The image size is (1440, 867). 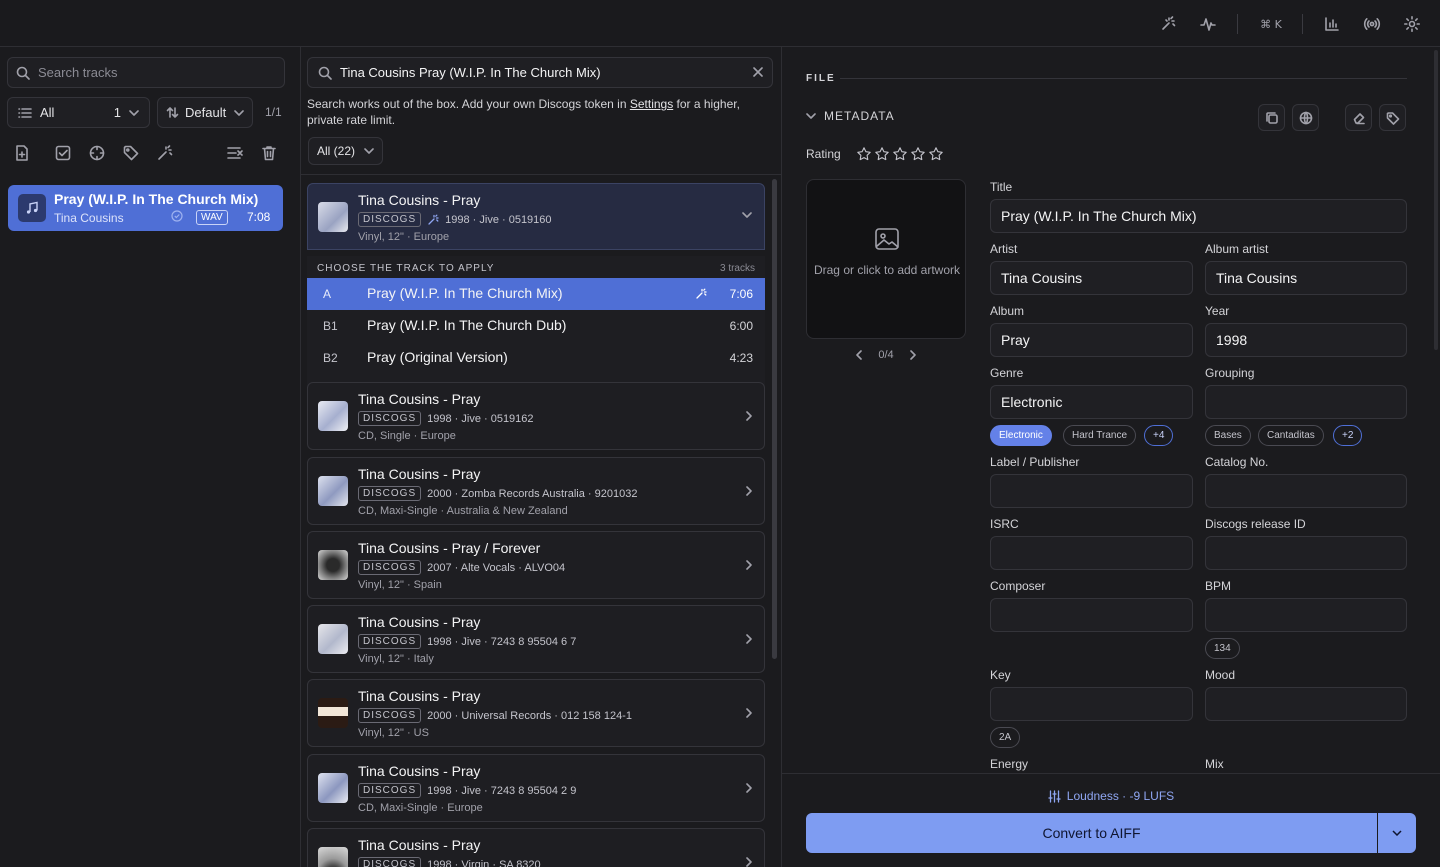 I want to click on artist-field: Tina Cousins, so click(x=1091, y=278).